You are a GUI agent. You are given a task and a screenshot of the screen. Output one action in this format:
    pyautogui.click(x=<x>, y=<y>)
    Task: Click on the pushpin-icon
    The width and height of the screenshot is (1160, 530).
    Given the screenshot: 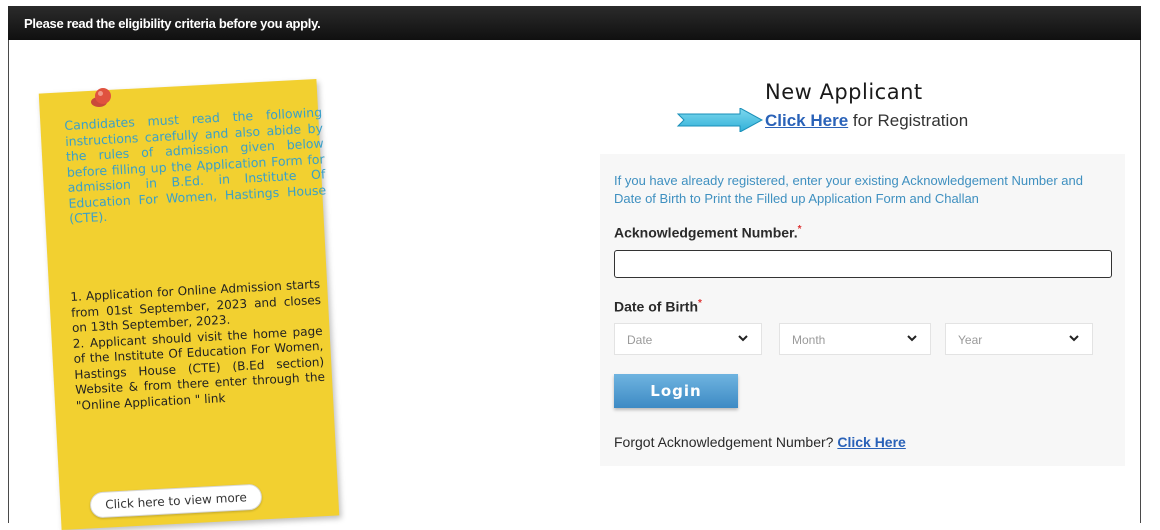 What is the action you would take?
    pyautogui.click(x=101, y=97)
    